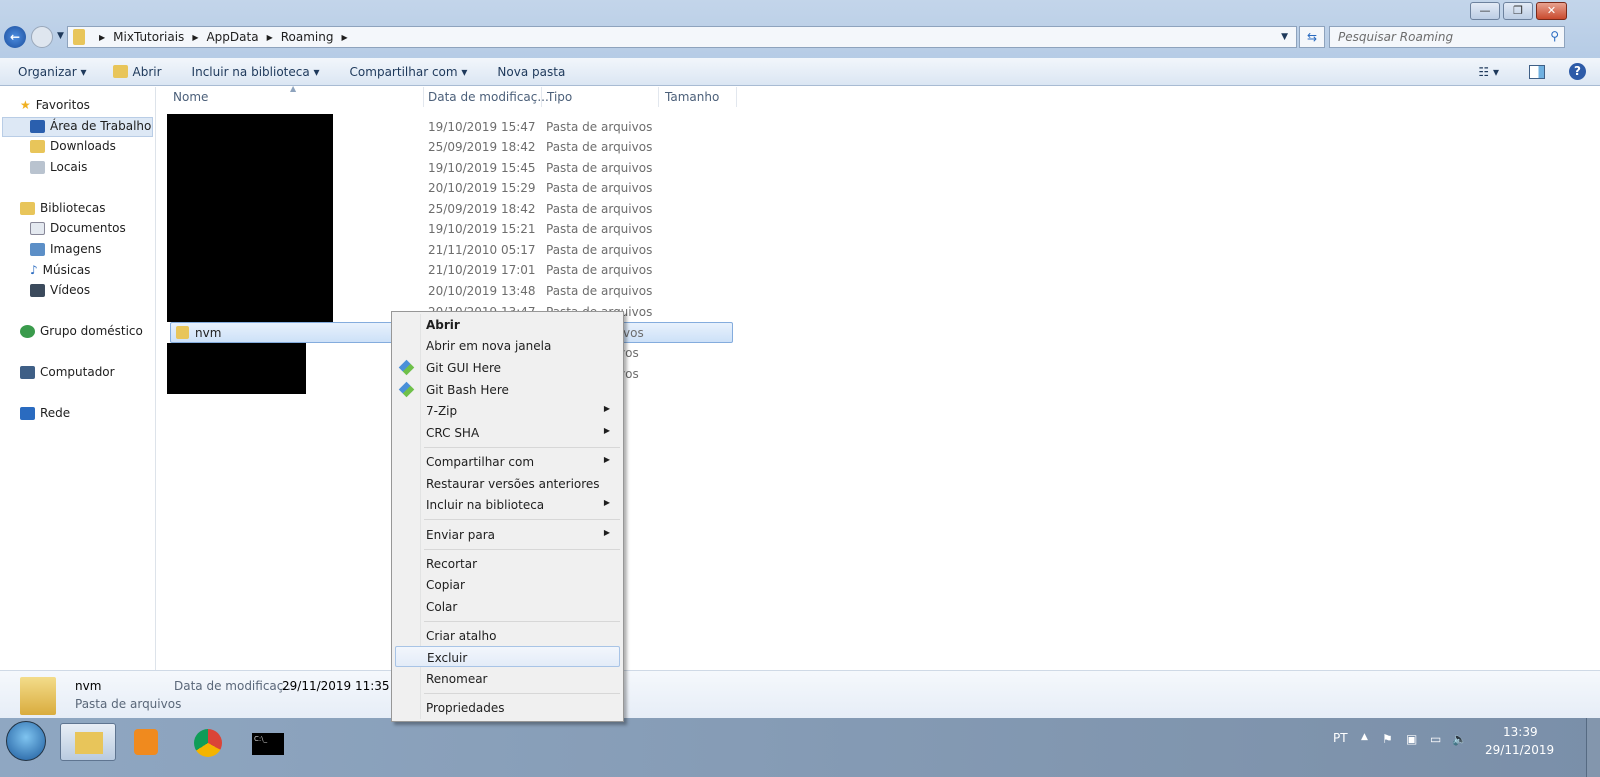  I want to click on nav-favorites: ★ Favoritos, so click(55, 105).